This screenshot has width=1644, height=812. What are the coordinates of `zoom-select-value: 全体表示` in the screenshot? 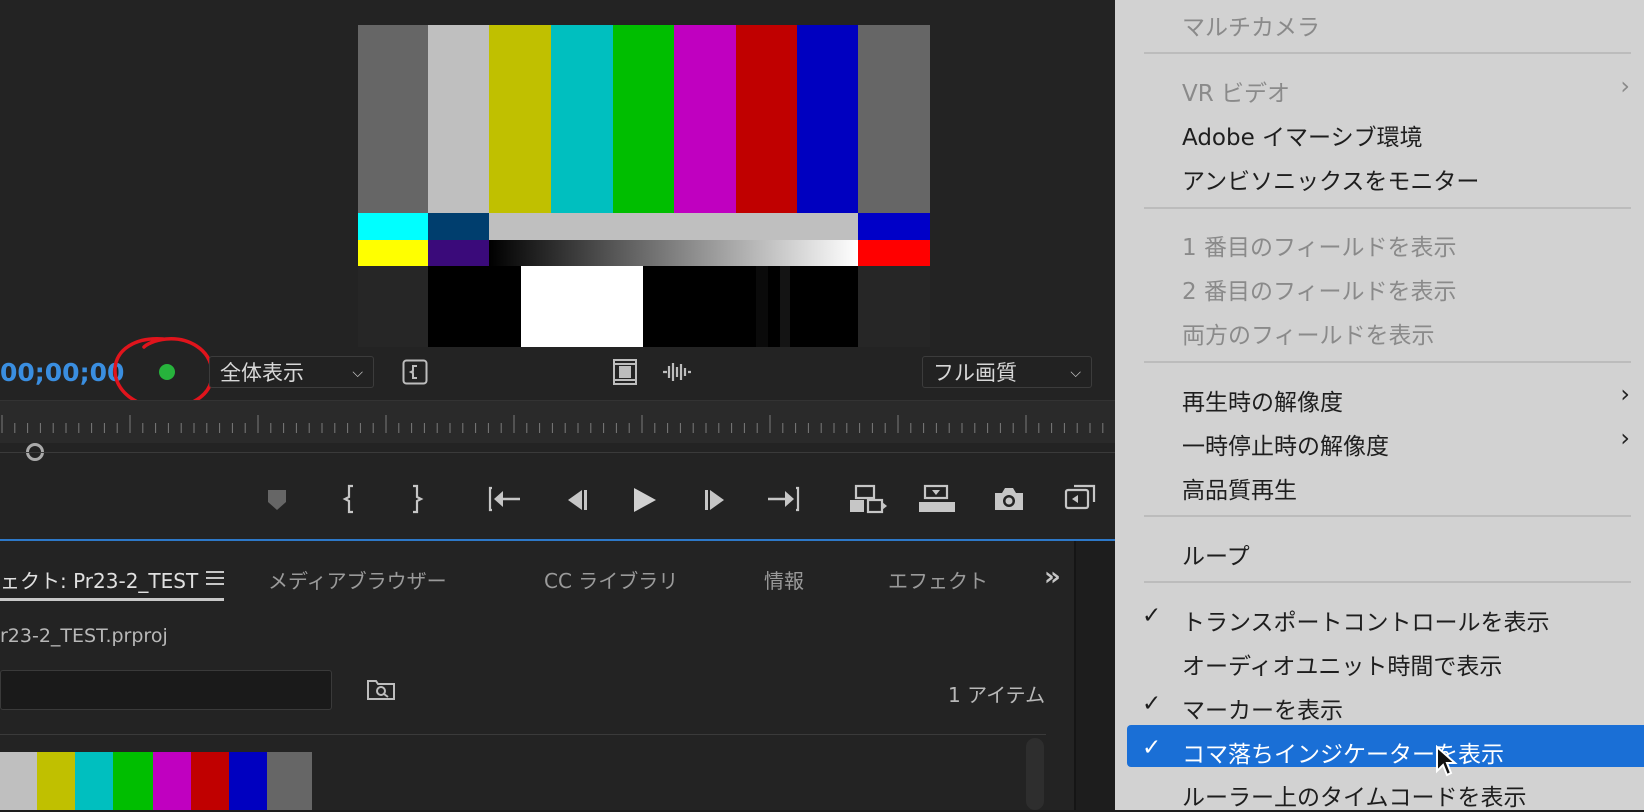 It's located at (262, 373).